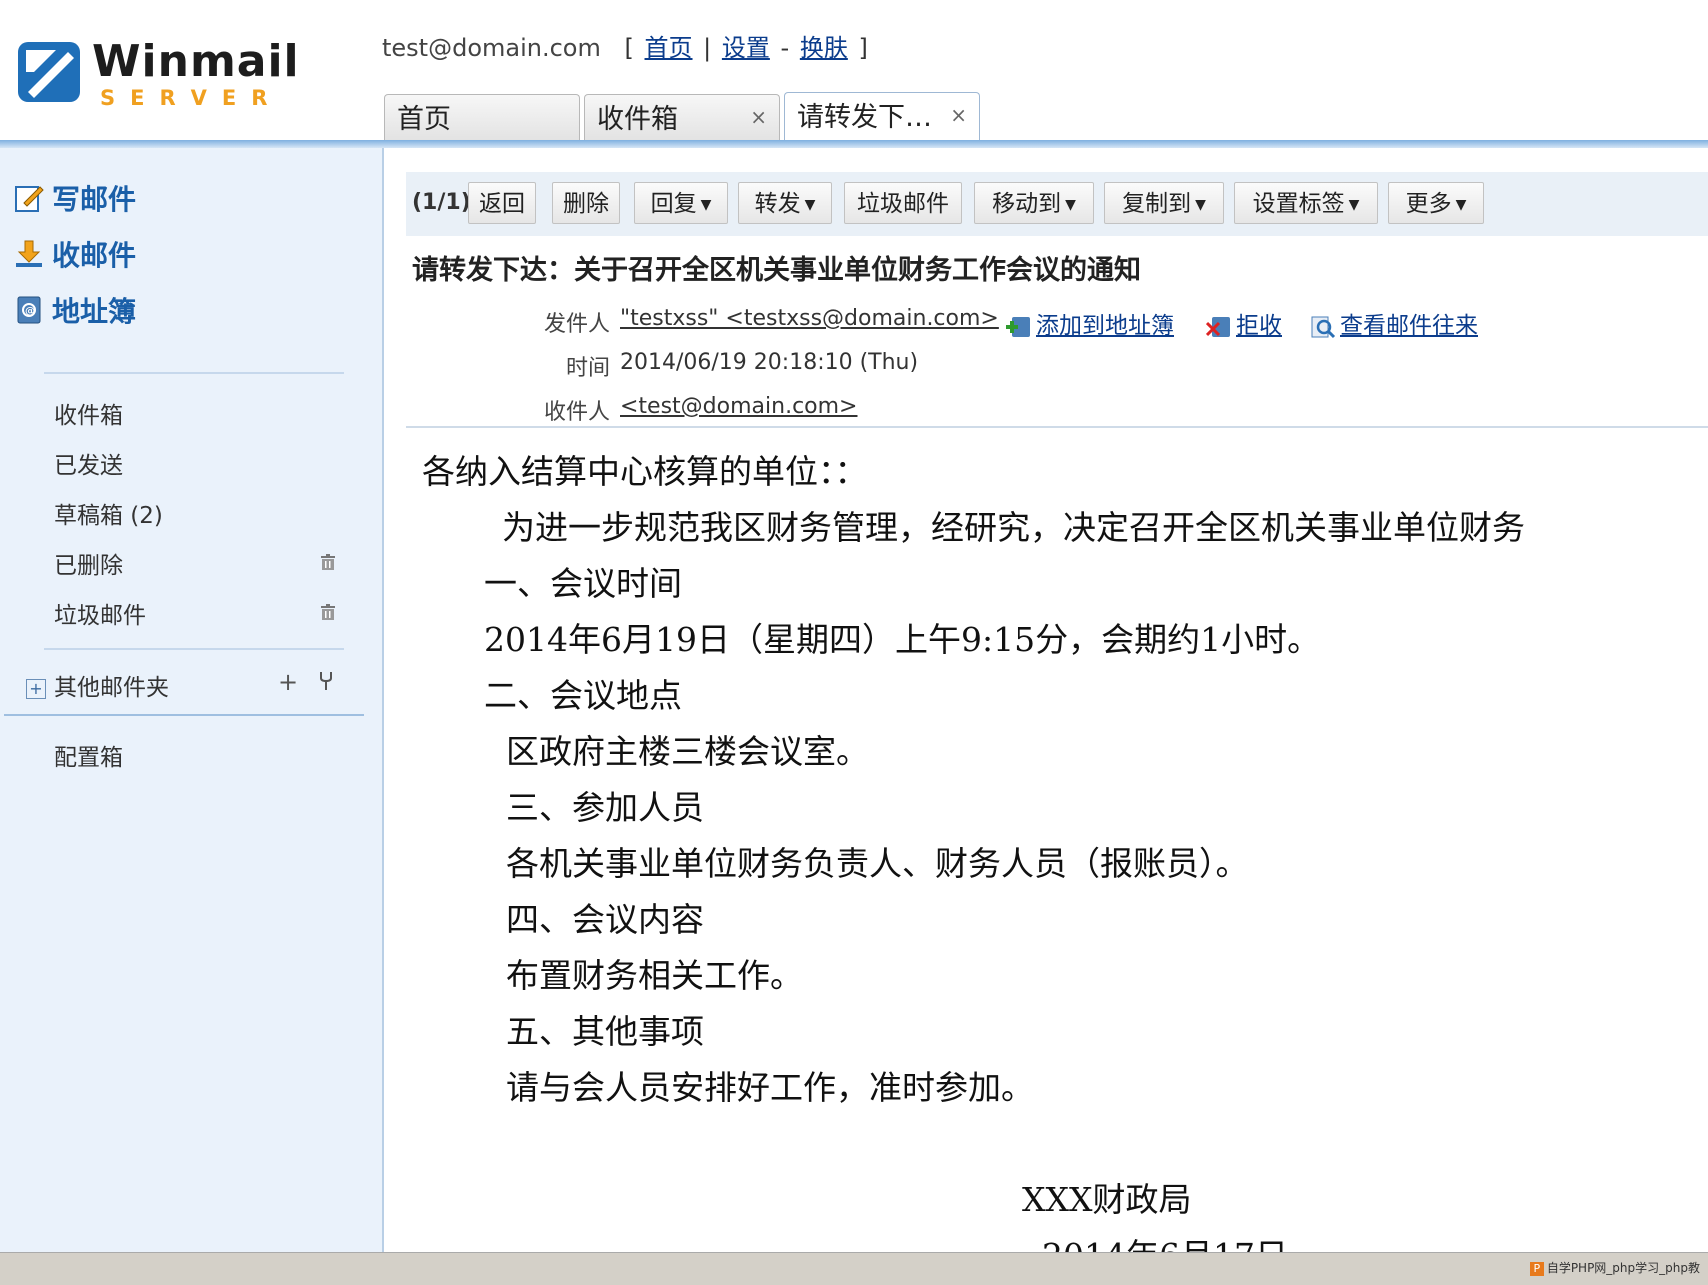 Image resolution: width=1708 pixels, height=1285 pixels. What do you see at coordinates (1298, 204) in the screenshot?
I see `set-label-label: 设置标签` at bounding box center [1298, 204].